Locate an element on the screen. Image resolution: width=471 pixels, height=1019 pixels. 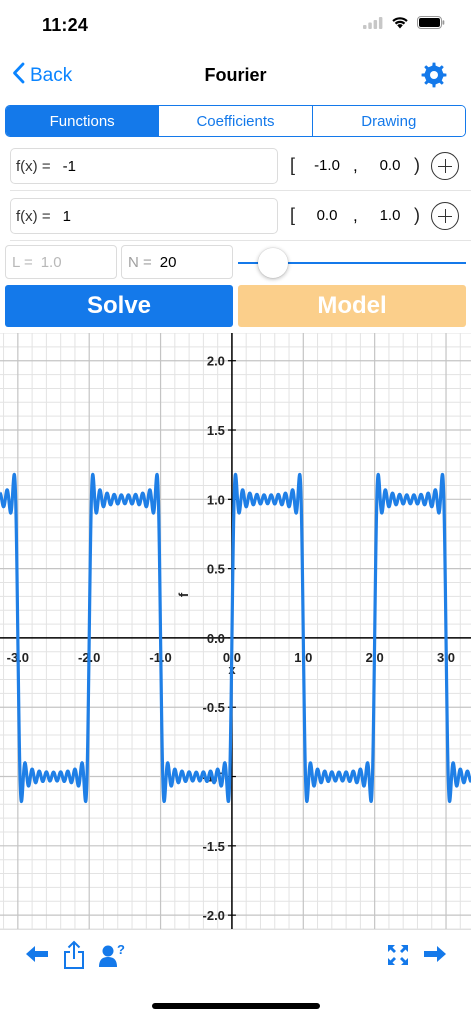
page-title: Fourier is located at coordinates (235, 75).